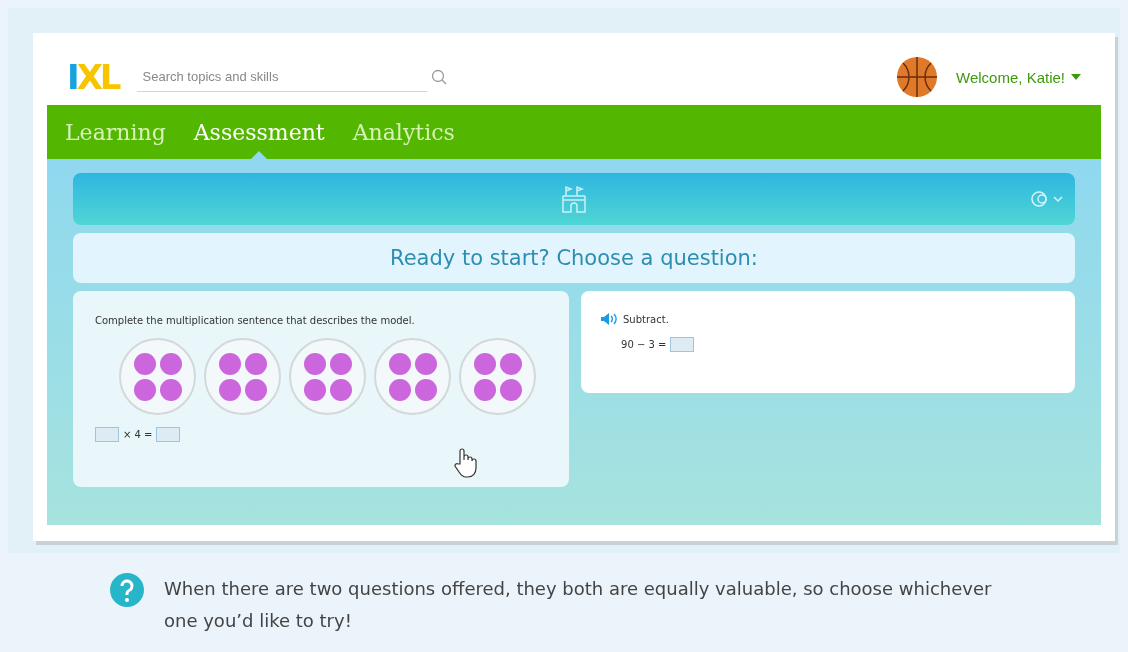  What do you see at coordinates (138, 434) in the screenshot?
I see `equation-text: × 4 =` at bounding box center [138, 434].